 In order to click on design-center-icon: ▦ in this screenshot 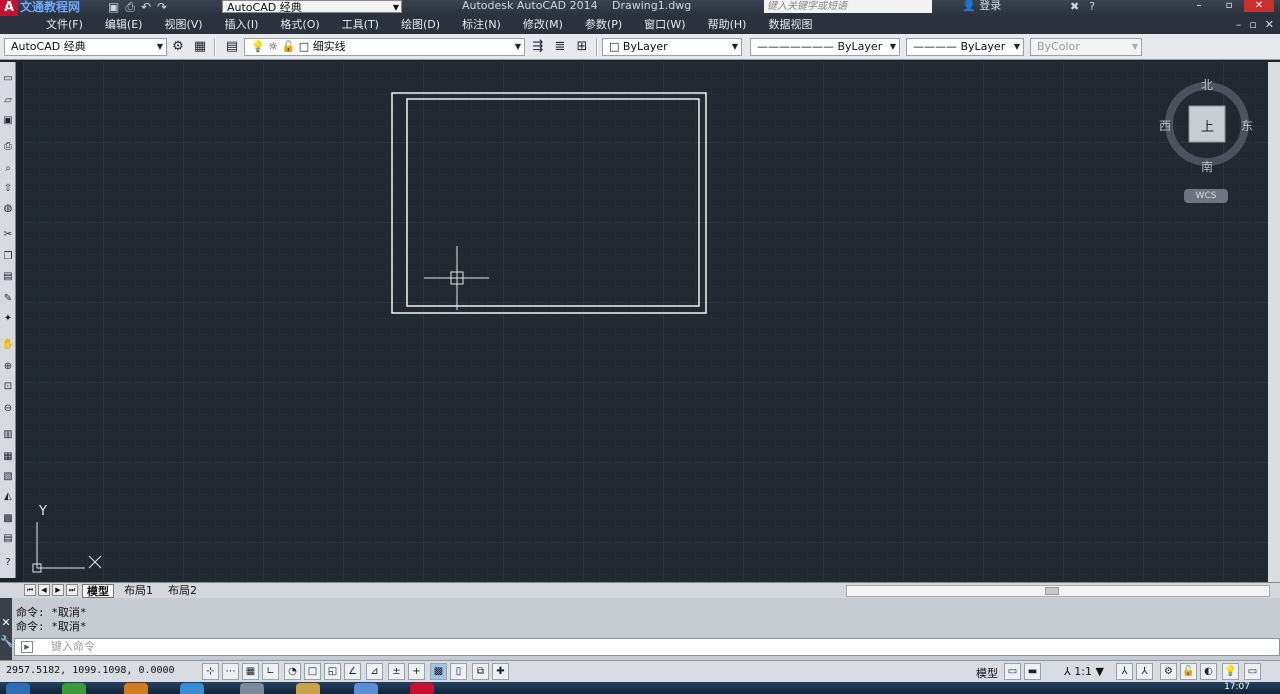, I will do `click(8, 457)`.